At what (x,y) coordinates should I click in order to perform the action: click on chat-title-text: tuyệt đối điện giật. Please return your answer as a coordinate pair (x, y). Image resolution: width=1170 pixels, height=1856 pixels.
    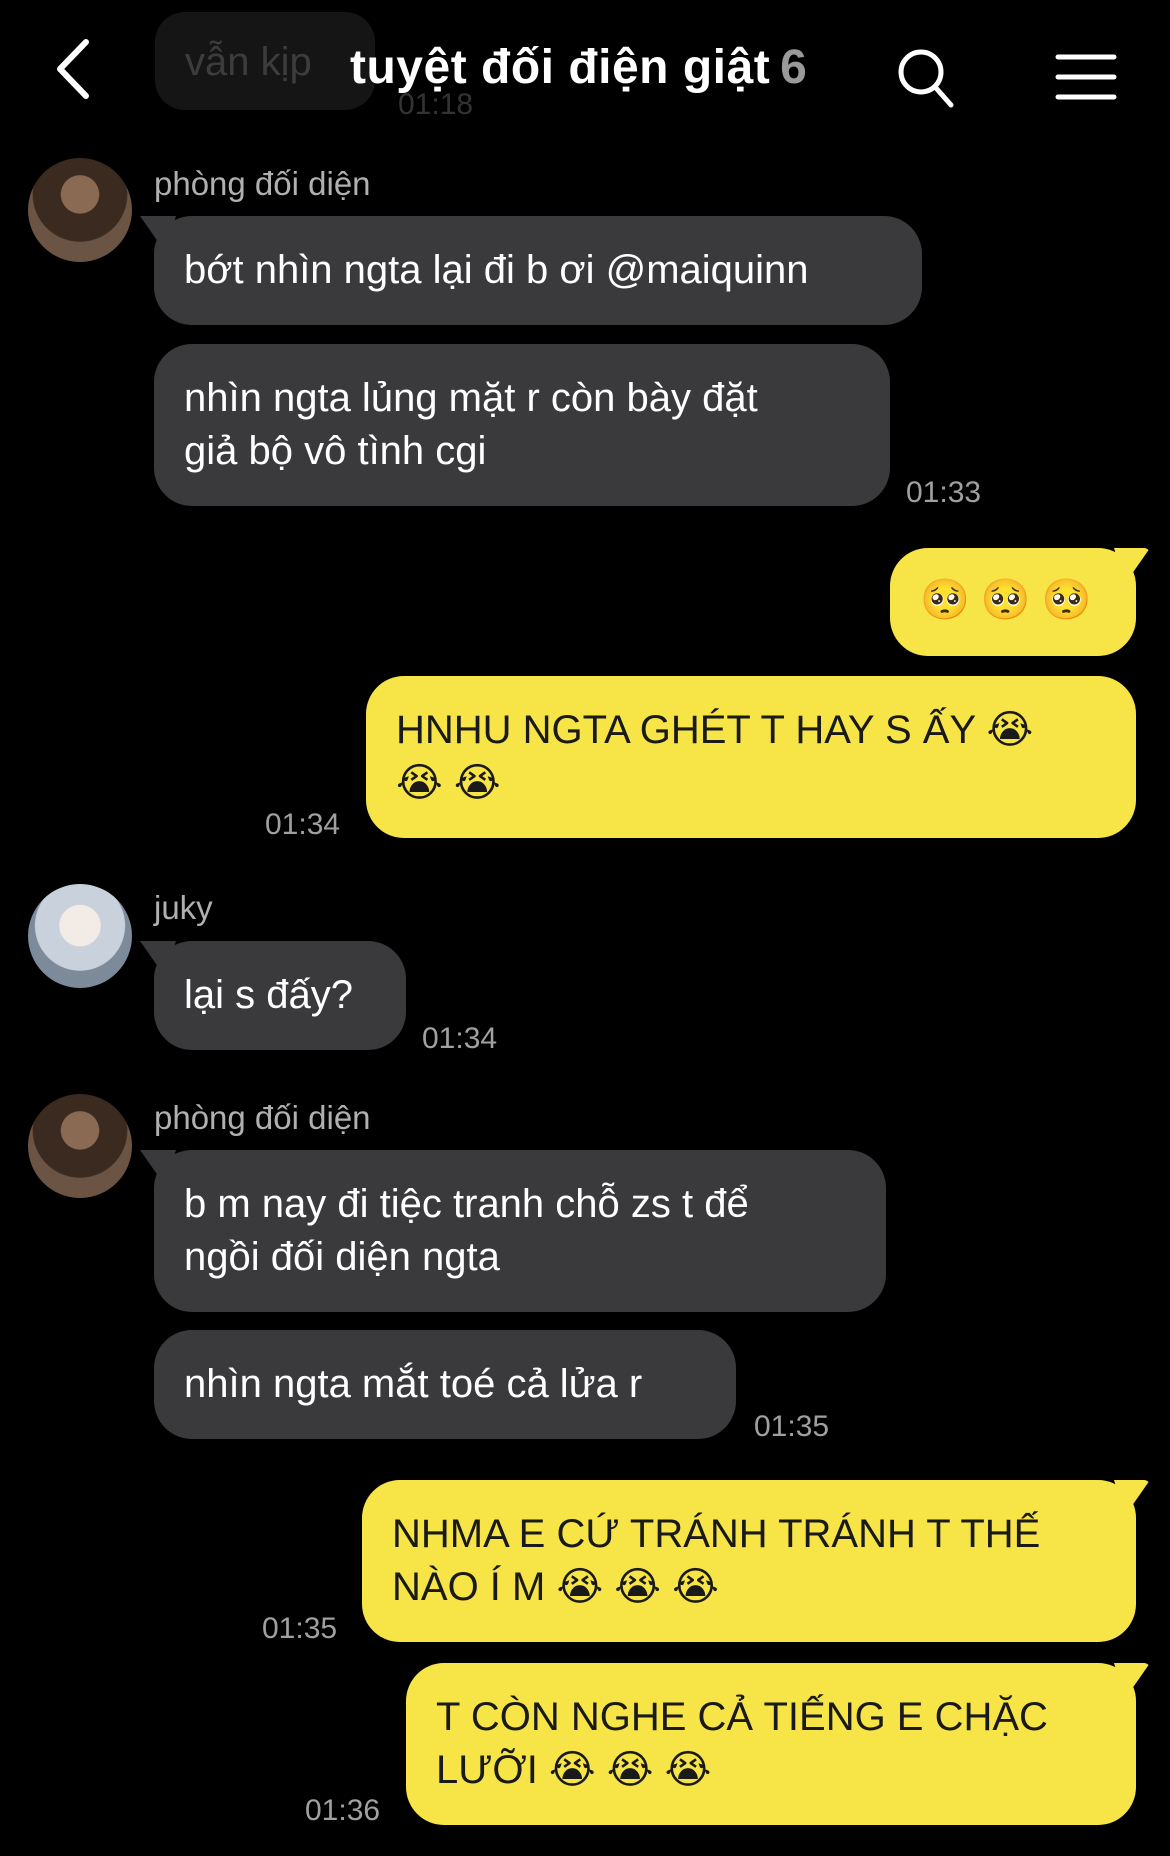
    Looking at the image, I should click on (560, 67).